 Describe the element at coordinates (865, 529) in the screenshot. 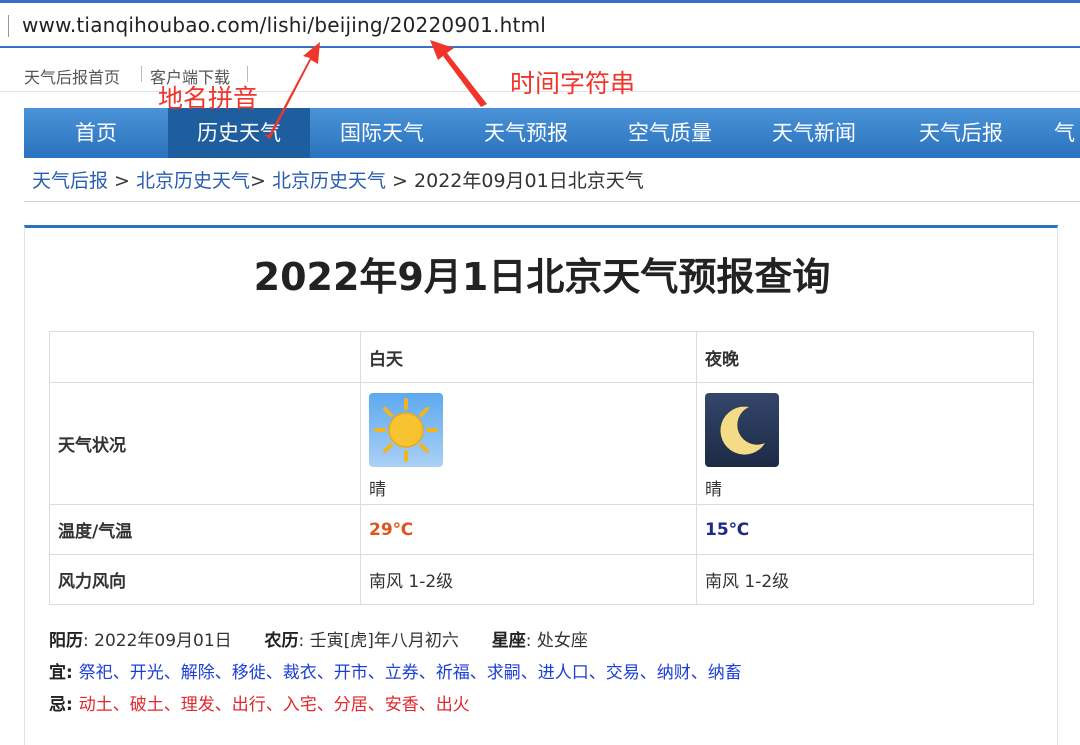

I see `night-temperature: 15℃` at that location.